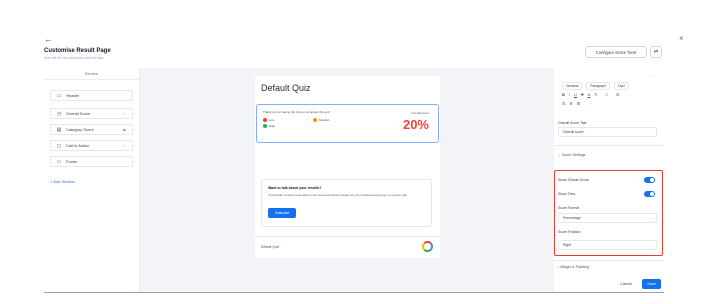  I want to click on google-logo-icon, so click(427, 246).